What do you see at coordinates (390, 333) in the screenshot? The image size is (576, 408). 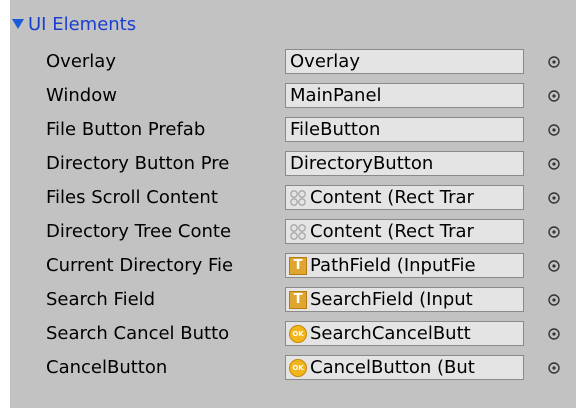 I see `field-value: SearchCancelButt` at bounding box center [390, 333].